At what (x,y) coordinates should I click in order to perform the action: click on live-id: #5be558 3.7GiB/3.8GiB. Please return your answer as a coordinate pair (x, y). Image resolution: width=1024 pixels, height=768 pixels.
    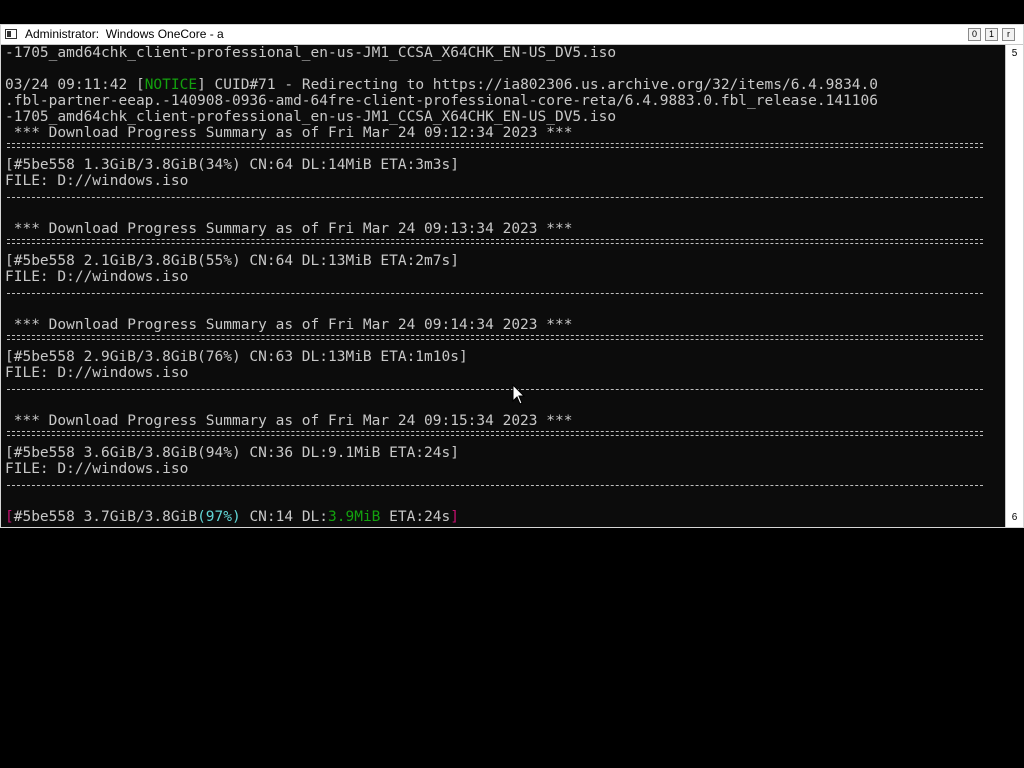
    Looking at the image, I should click on (105, 517).